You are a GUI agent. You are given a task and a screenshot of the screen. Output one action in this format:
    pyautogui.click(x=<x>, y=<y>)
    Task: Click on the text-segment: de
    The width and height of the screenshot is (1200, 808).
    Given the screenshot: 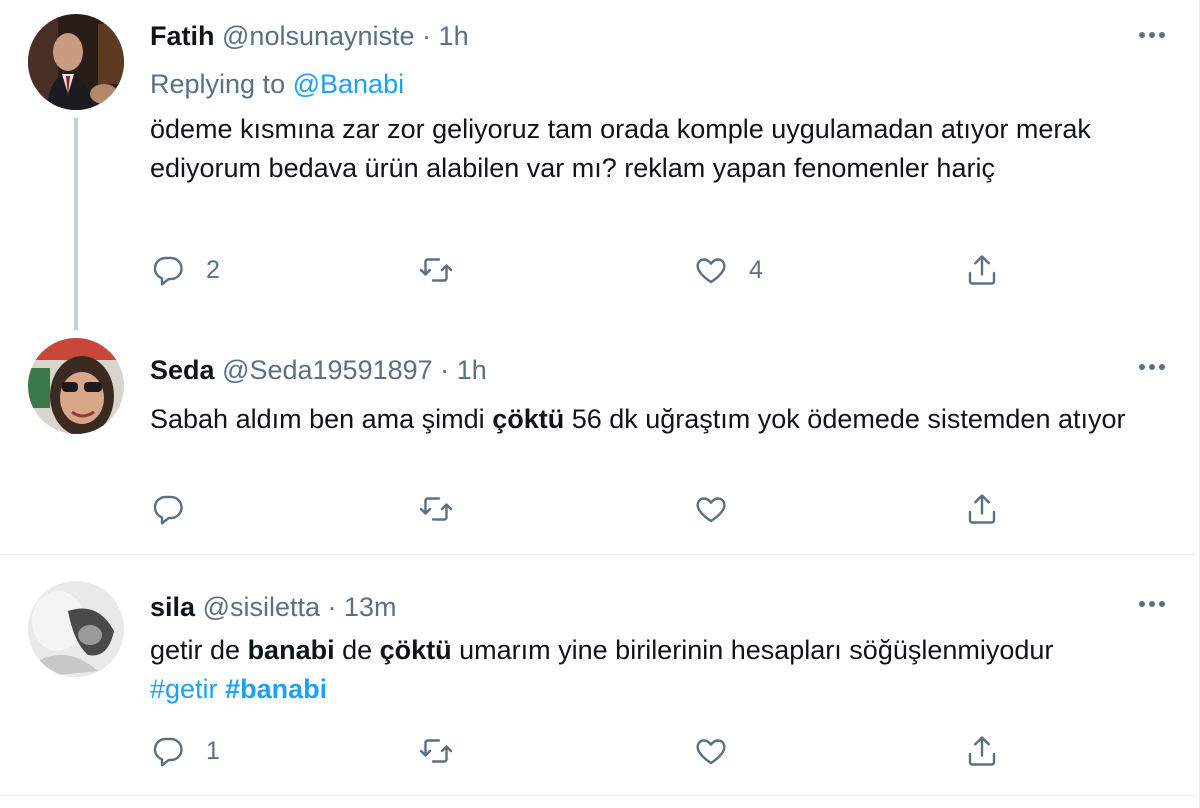 What is the action you would take?
    pyautogui.click(x=357, y=650)
    